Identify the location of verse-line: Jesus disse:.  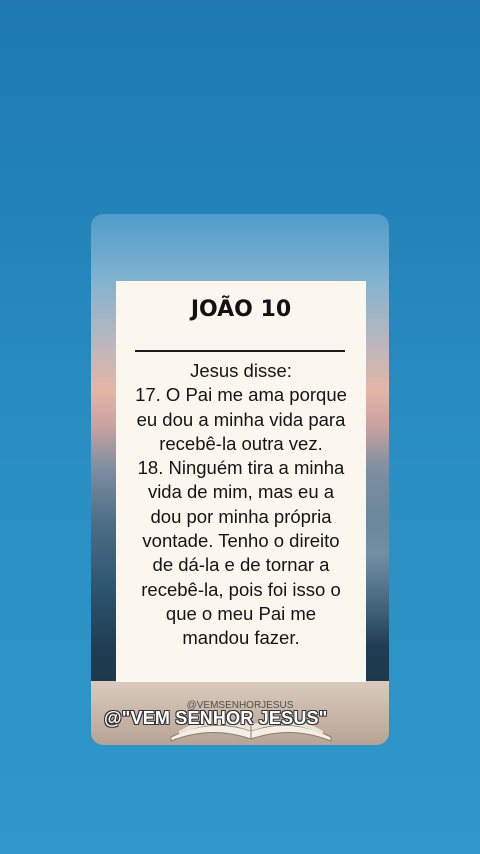
(241, 370).